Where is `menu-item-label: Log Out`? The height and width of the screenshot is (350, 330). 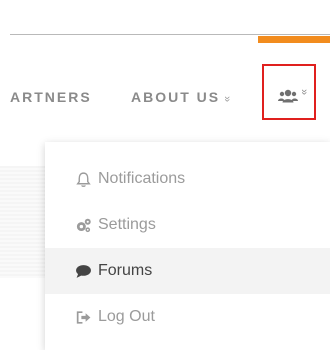 menu-item-label: Log Out is located at coordinates (126, 316).